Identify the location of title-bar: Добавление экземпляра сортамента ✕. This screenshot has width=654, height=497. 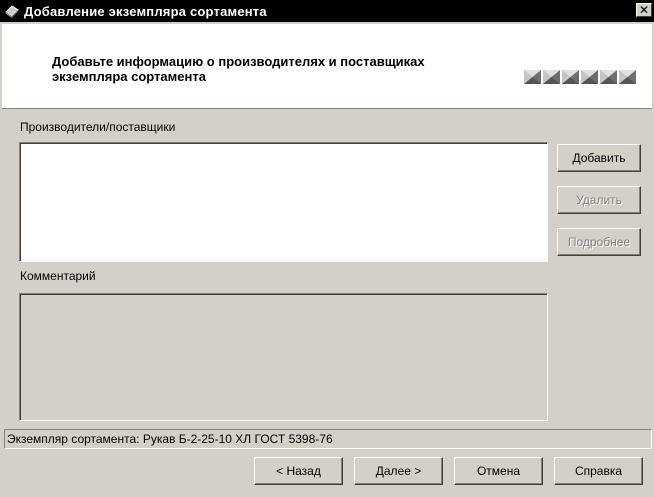
(327, 11).